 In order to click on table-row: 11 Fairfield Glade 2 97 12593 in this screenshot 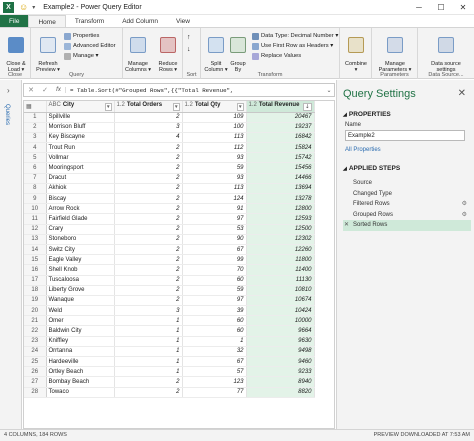, I will do `click(169, 219)`.